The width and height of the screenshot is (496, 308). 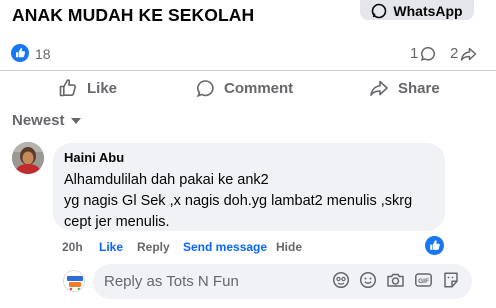 I want to click on emoji-icon, so click(x=368, y=280).